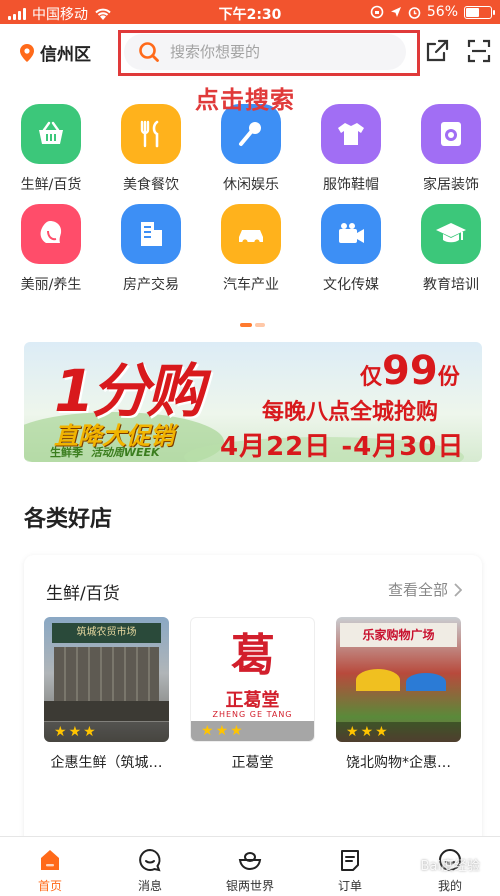  What do you see at coordinates (50, 860) in the screenshot?
I see `home-icon` at bounding box center [50, 860].